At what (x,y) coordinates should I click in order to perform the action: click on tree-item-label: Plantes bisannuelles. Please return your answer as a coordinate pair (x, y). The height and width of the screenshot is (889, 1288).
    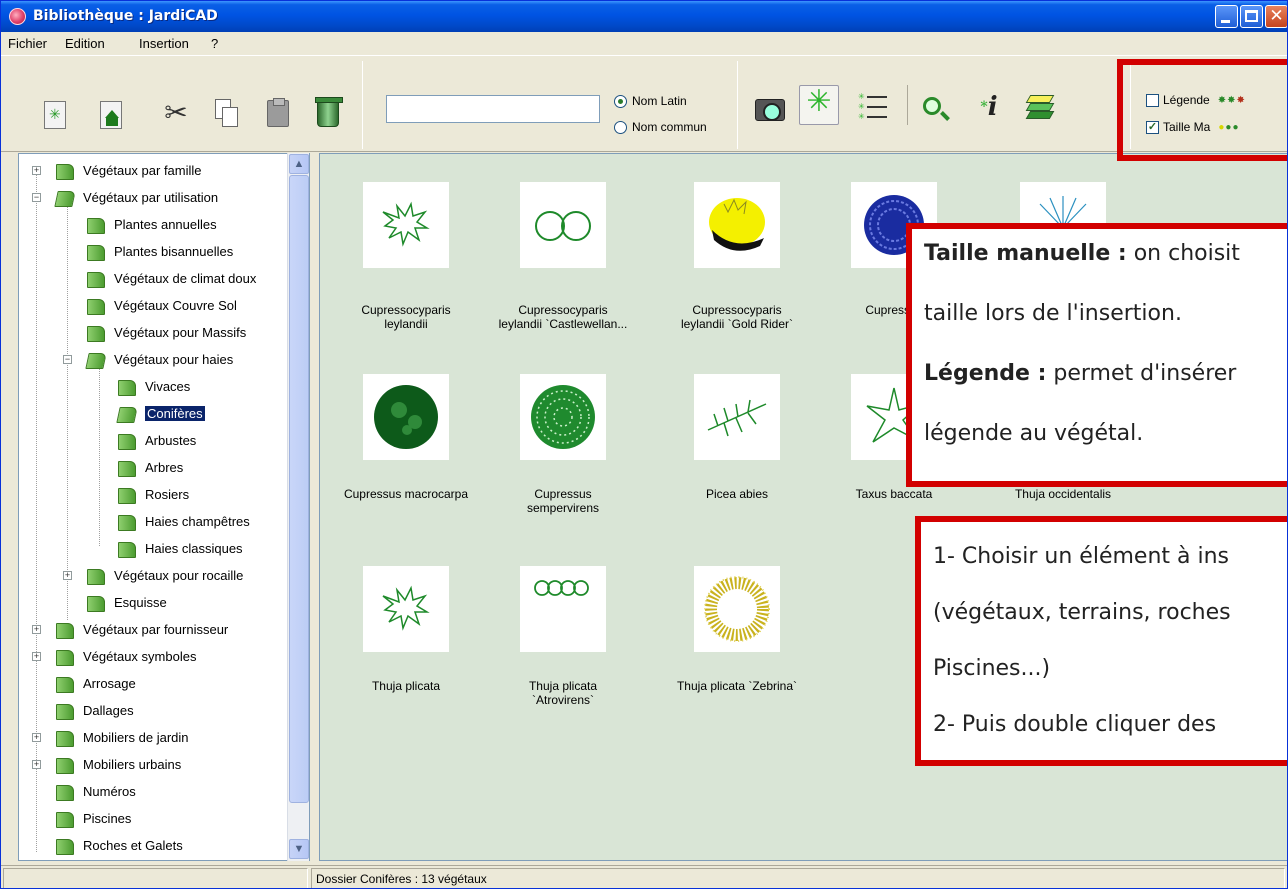
    Looking at the image, I should click on (174, 251).